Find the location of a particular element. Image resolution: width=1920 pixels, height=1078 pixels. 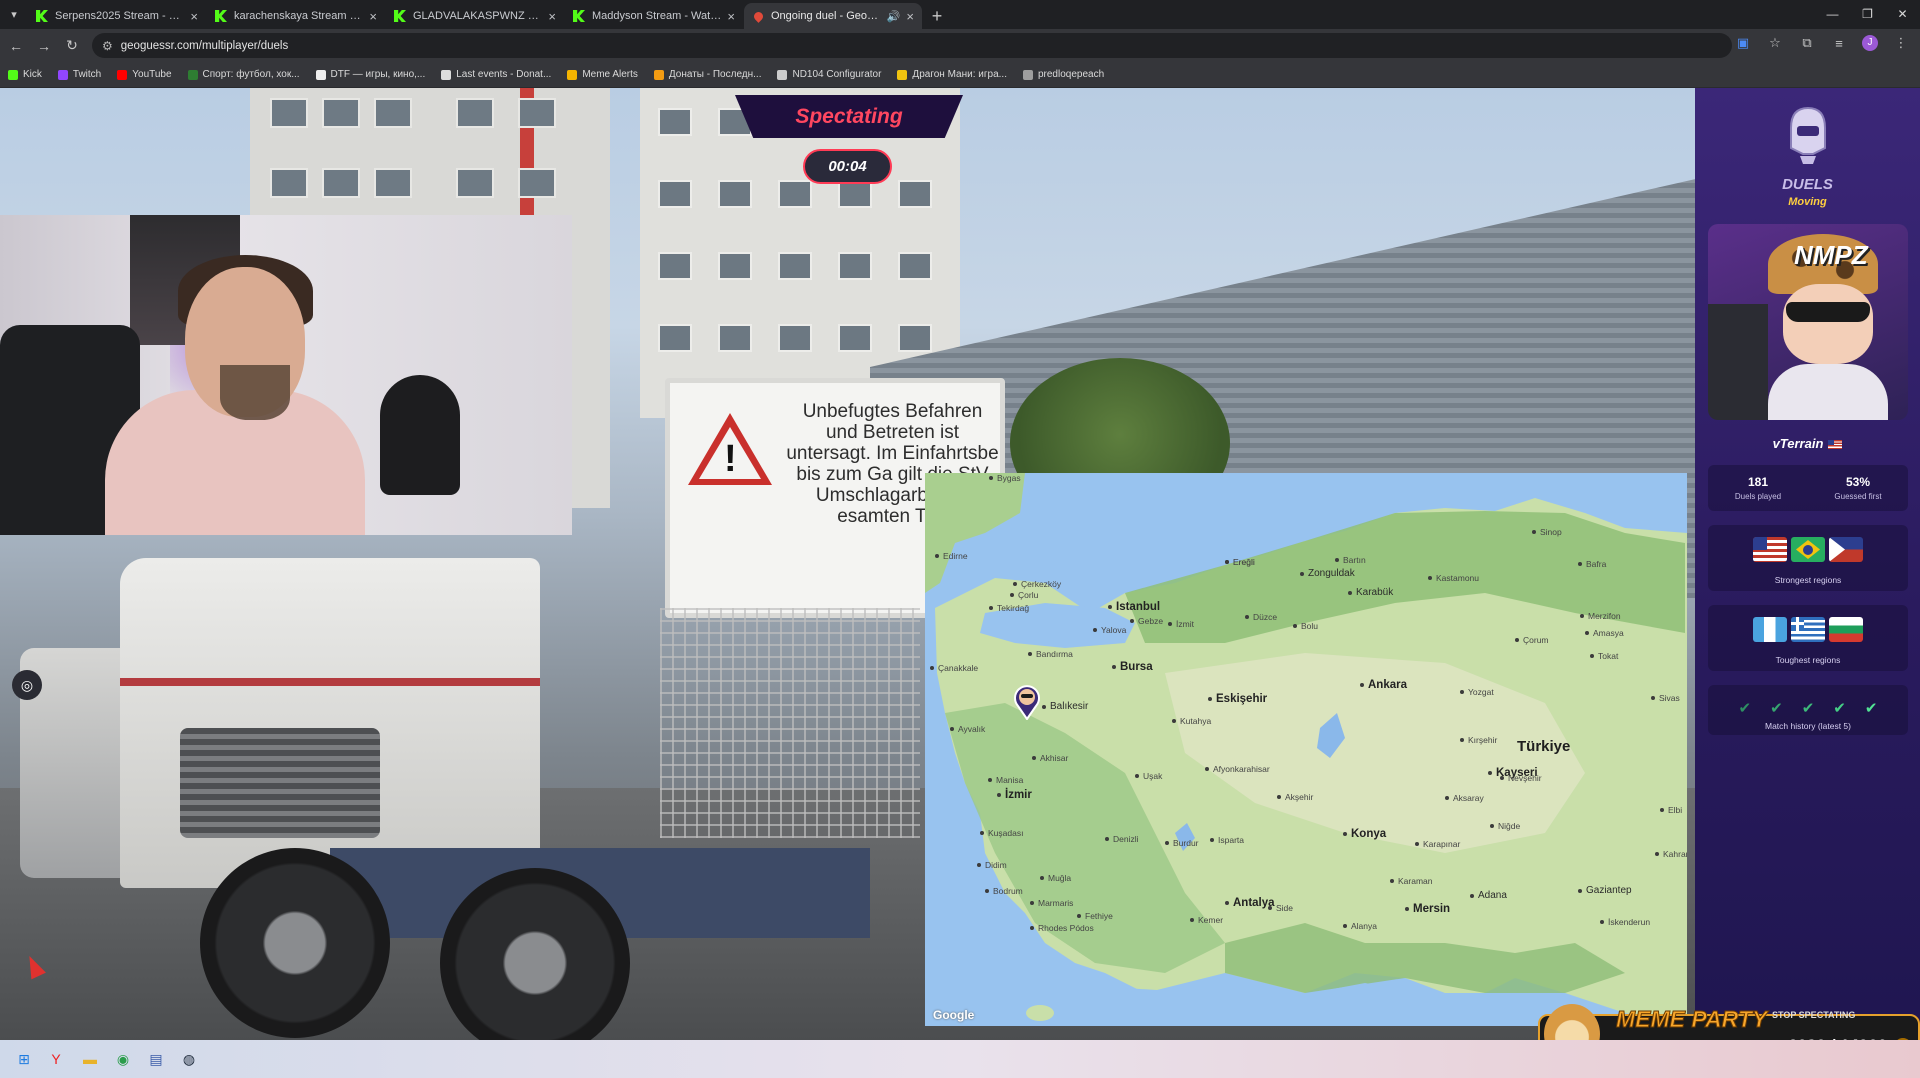

address-bar: ⚙ geoguessr.com/multiplayer/duels is located at coordinates (912, 45).